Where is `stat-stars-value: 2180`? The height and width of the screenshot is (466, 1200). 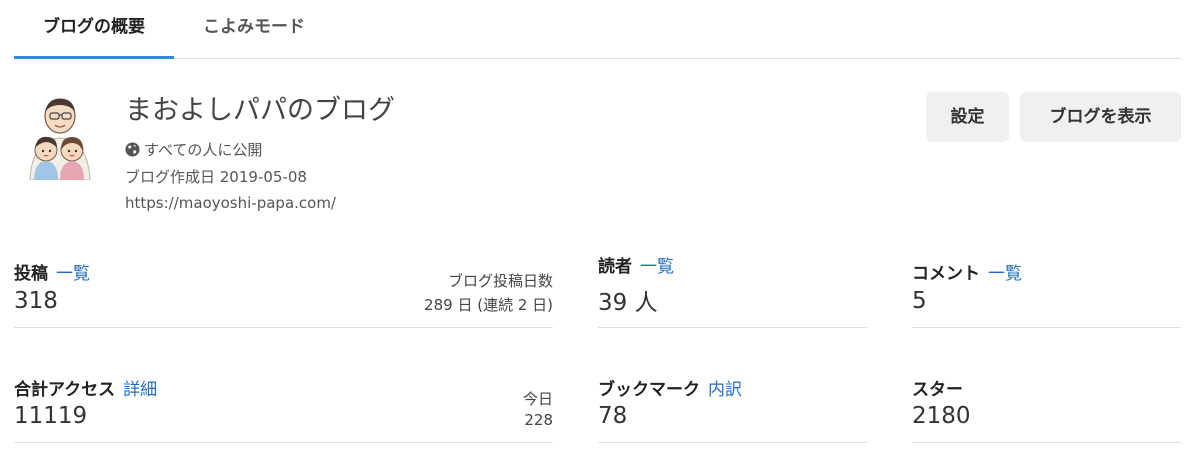 stat-stars-value: 2180 is located at coordinates (941, 416).